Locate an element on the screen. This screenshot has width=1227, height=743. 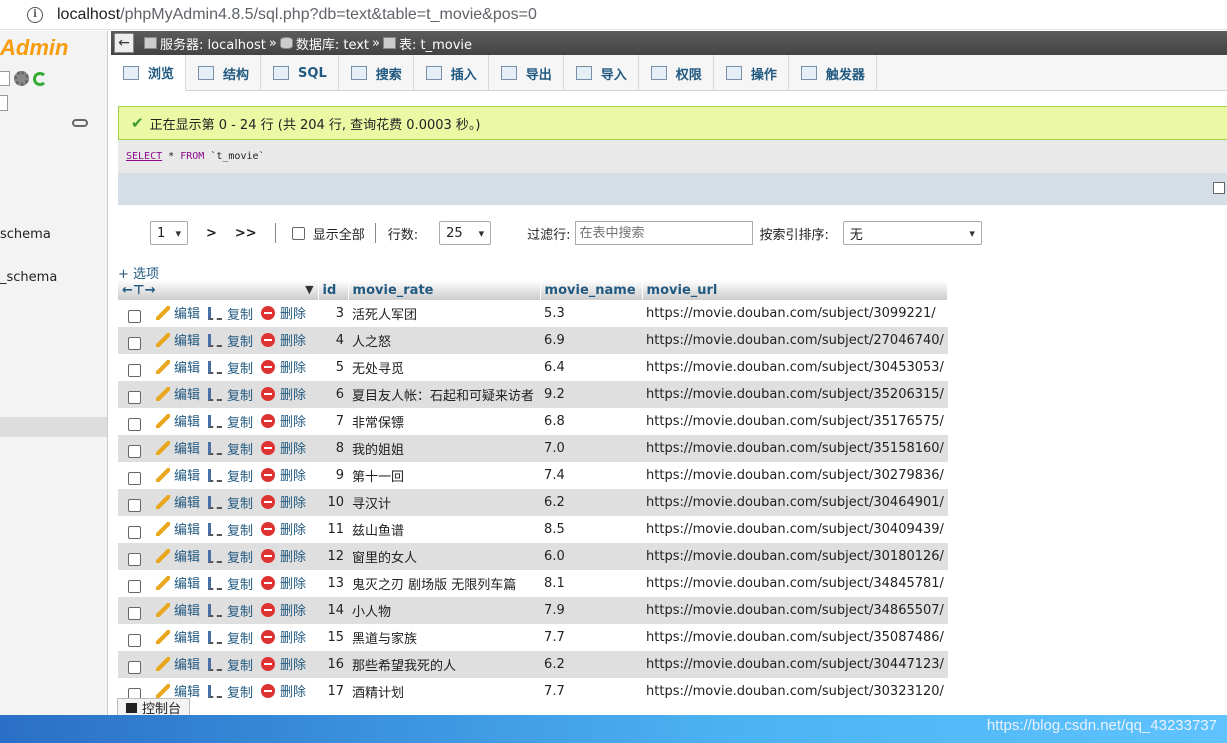
column-header-movie-rate: movie_rate is located at coordinates (444, 290).